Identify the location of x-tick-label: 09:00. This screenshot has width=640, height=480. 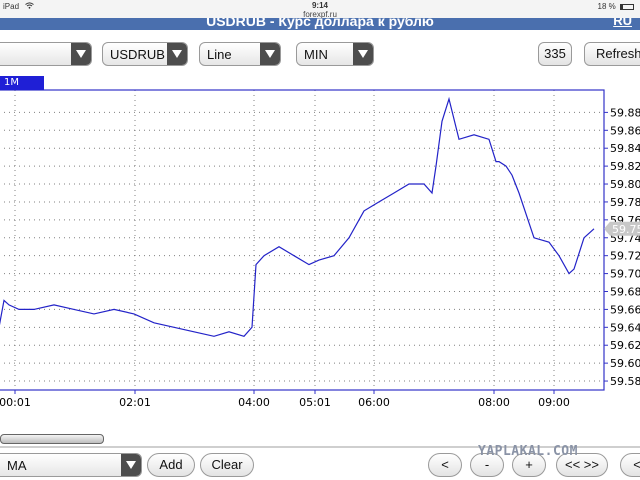
(554, 402).